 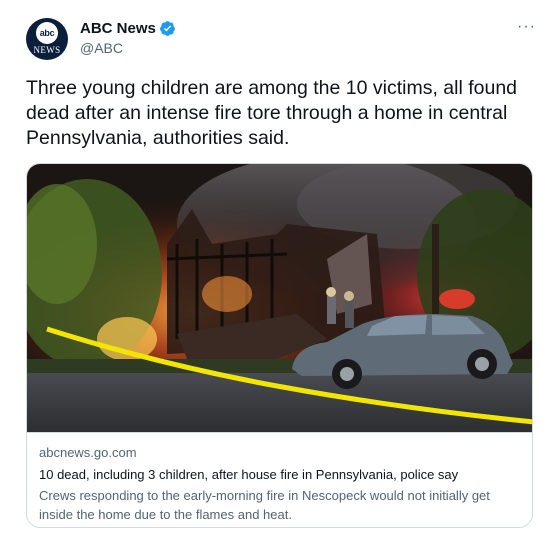 What do you see at coordinates (88, 452) in the screenshot?
I see `card-domain: abcnews.go.com` at bounding box center [88, 452].